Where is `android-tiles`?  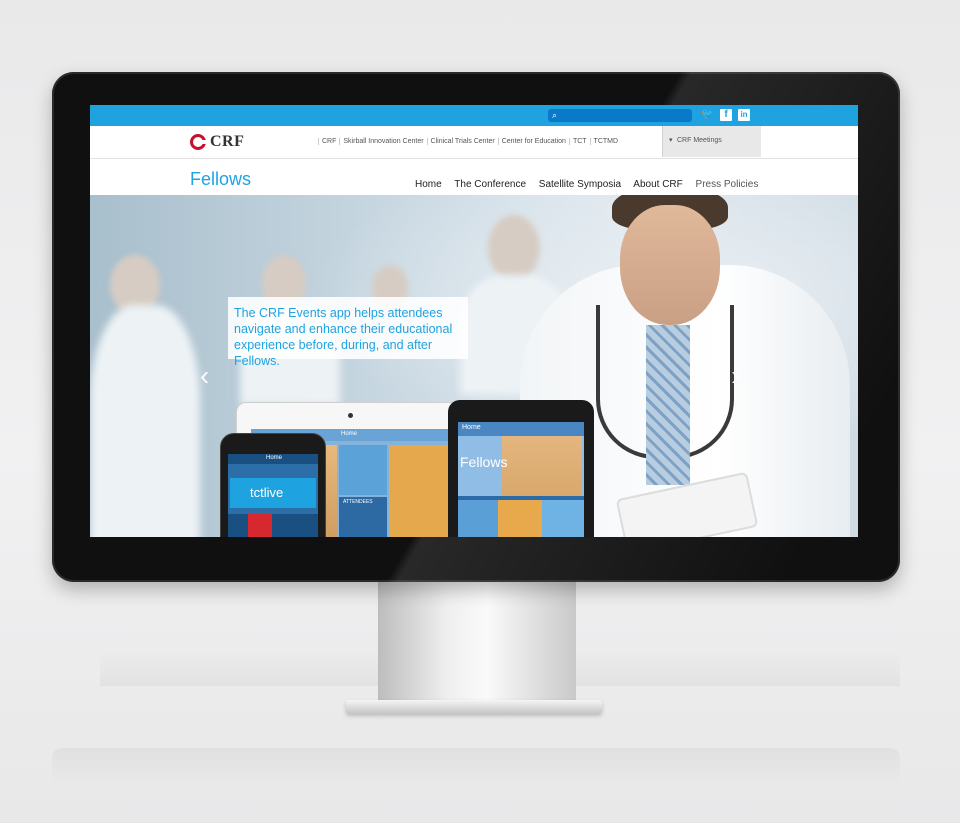
android-tiles is located at coordinates (521, 518).